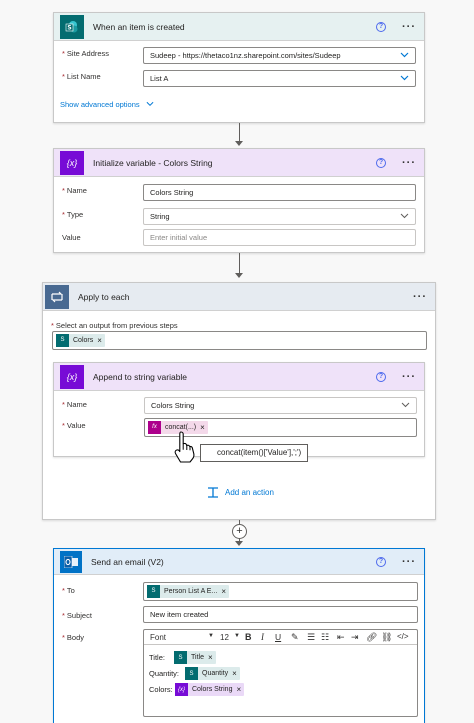 This screenshot has height=723, width=474. Describe the element at coordinates (71, 237) in the screenshot. I see `value-label: Value` at that location.